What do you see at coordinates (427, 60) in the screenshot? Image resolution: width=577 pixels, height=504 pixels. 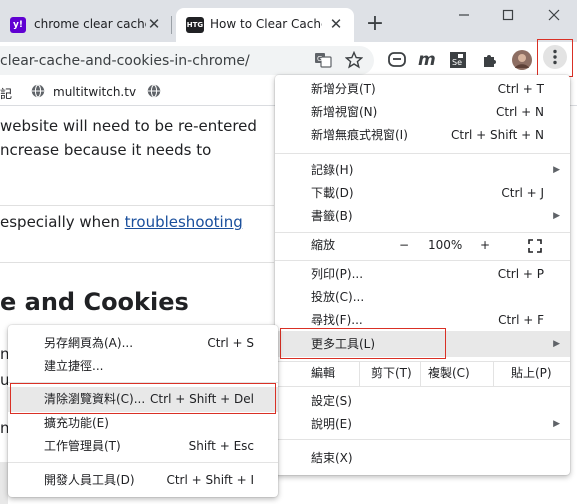 I see `extension-m-icon: m` at bounding box center [427, 60].